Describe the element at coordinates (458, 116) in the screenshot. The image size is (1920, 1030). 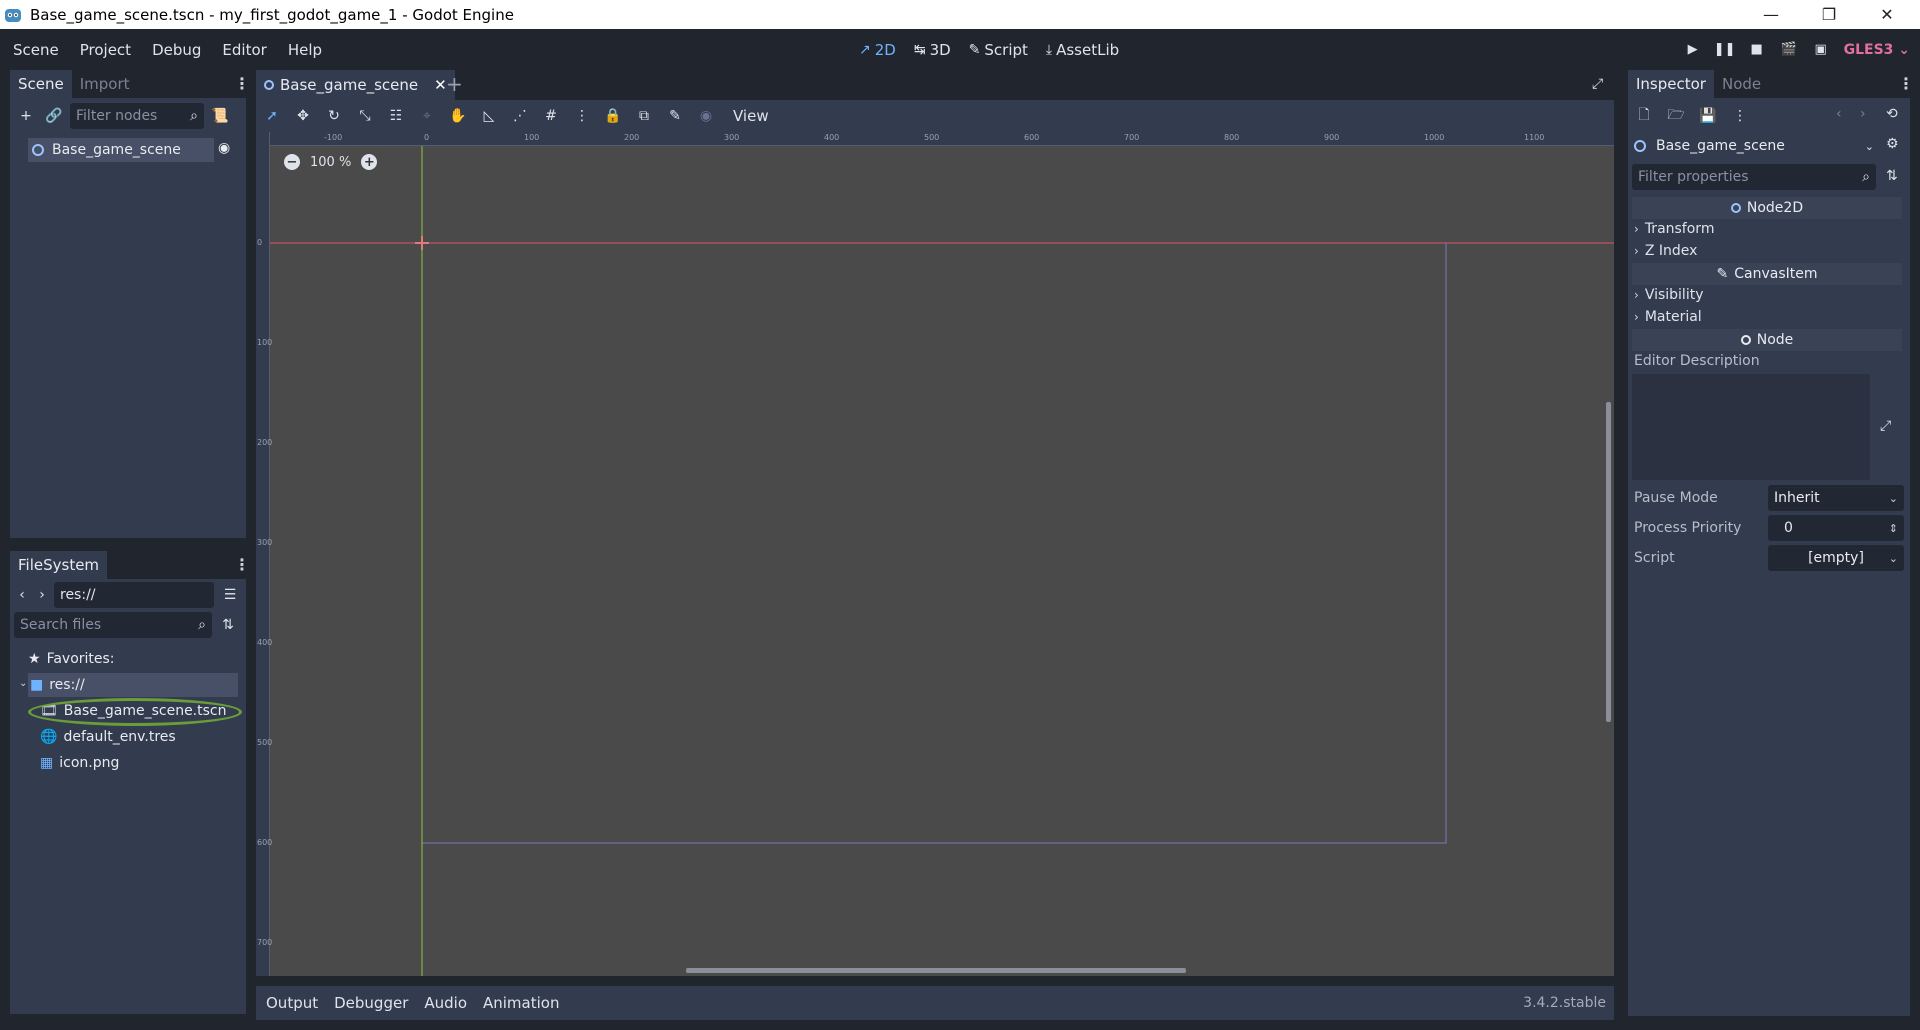
I see `pan-tool-icon: ✋` at that location.